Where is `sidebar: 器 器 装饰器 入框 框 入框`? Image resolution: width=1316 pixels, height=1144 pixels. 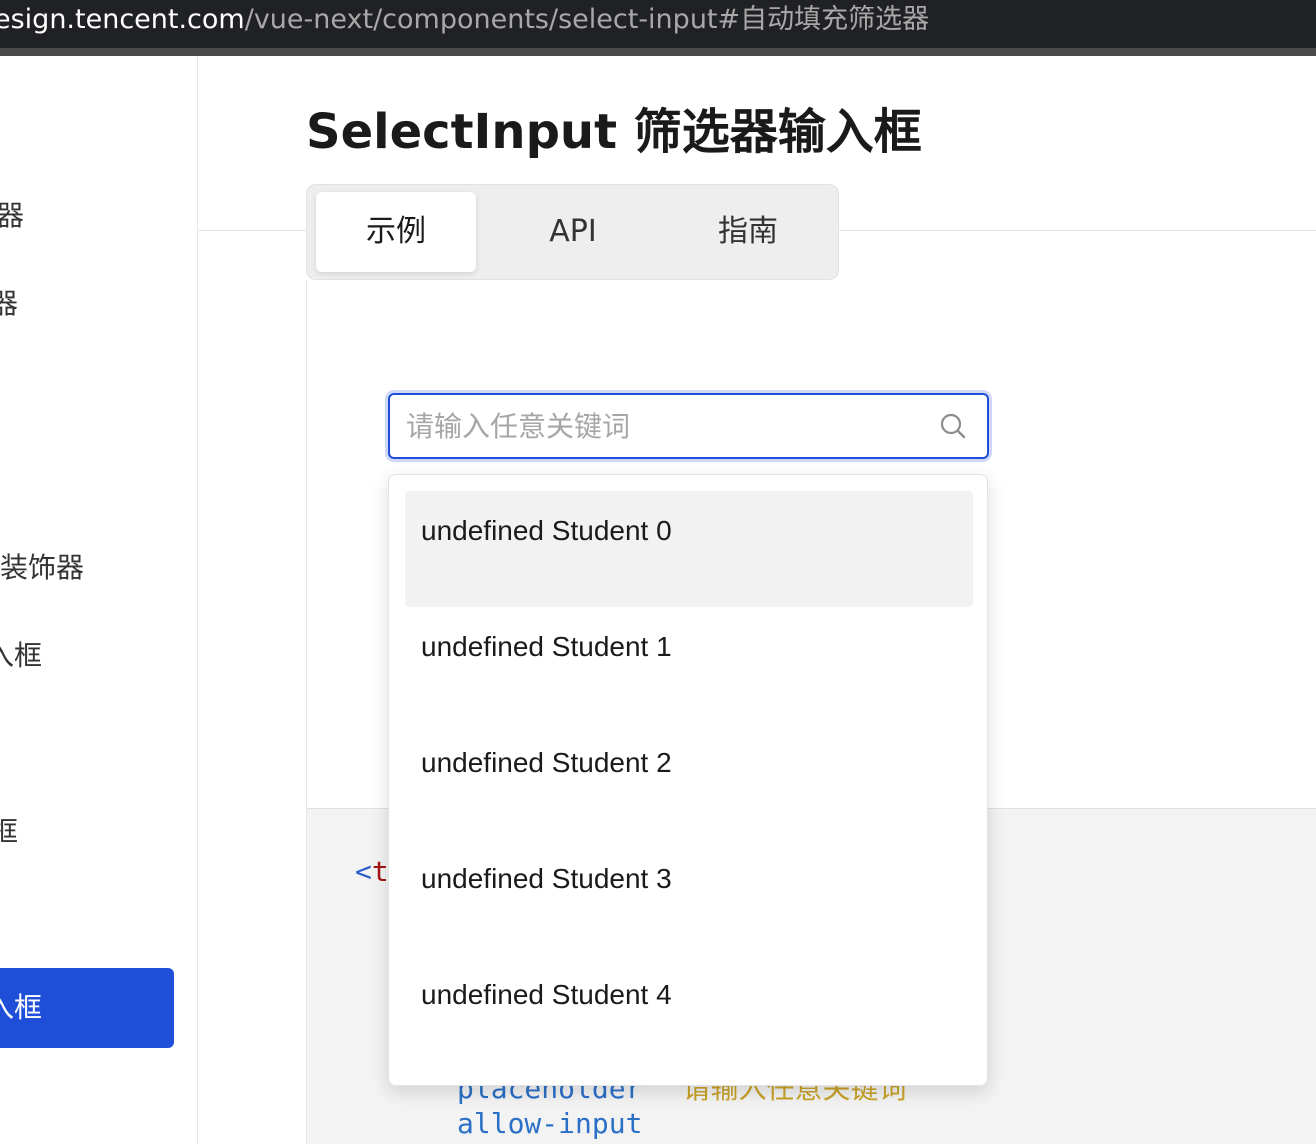 sidebar: 器 器 装饰器 入框 框 入框 is located at coordinates (99, 600).